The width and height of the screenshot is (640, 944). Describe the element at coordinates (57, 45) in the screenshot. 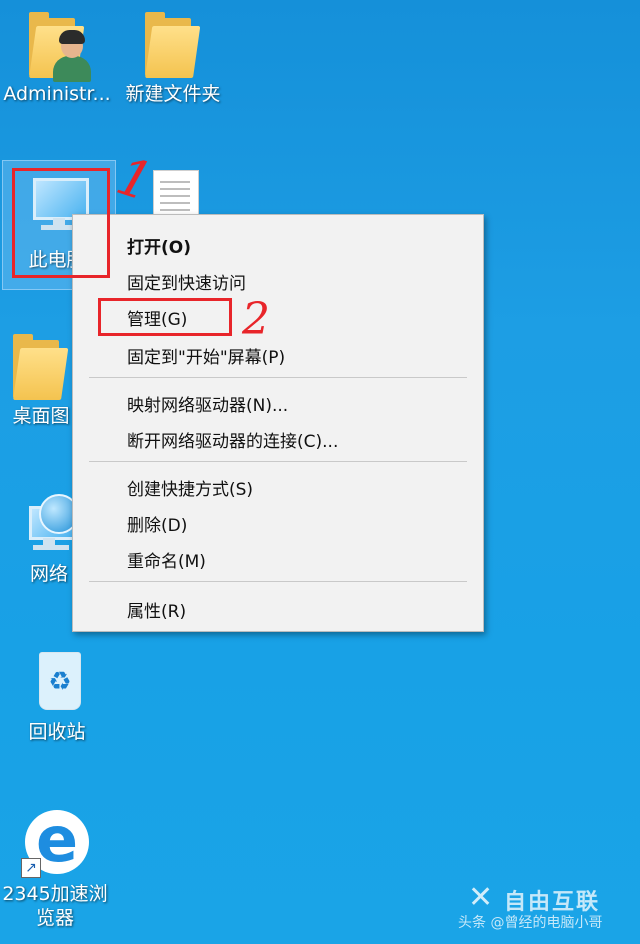

I see `user-folder-icon` at that location.